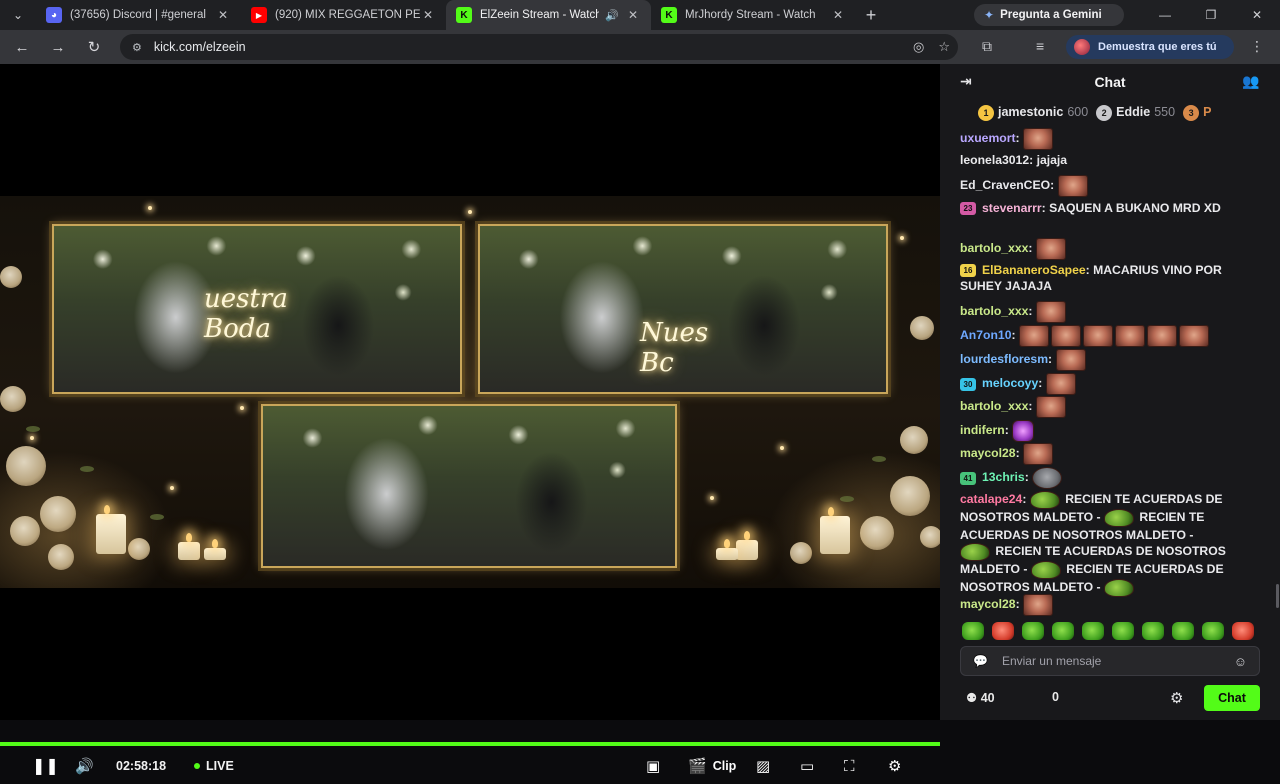 The width and height of the screenshot is (1280, 784). I want to click on close-window-button: ✕, so click(1257, 15).